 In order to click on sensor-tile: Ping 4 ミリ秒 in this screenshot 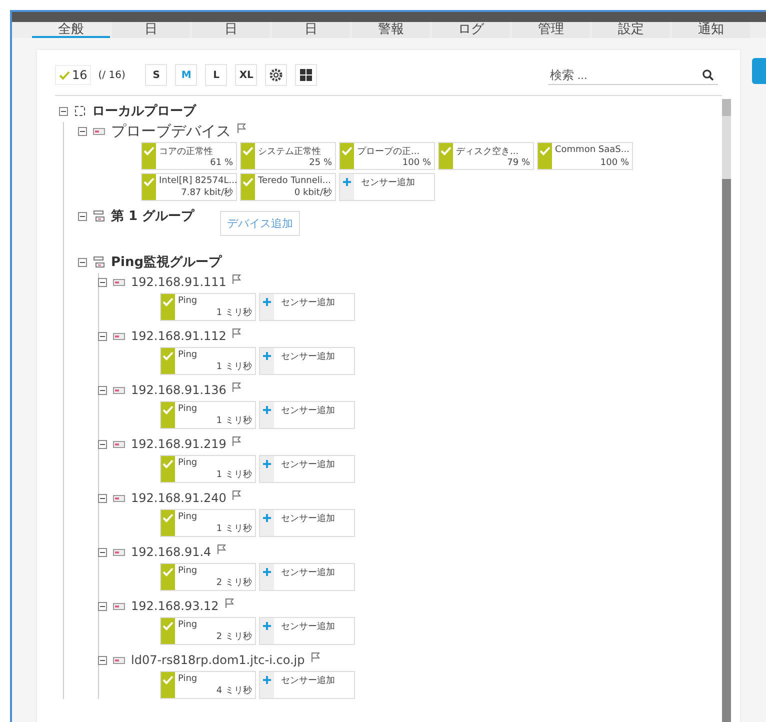, I will do `click(208, 685)`.